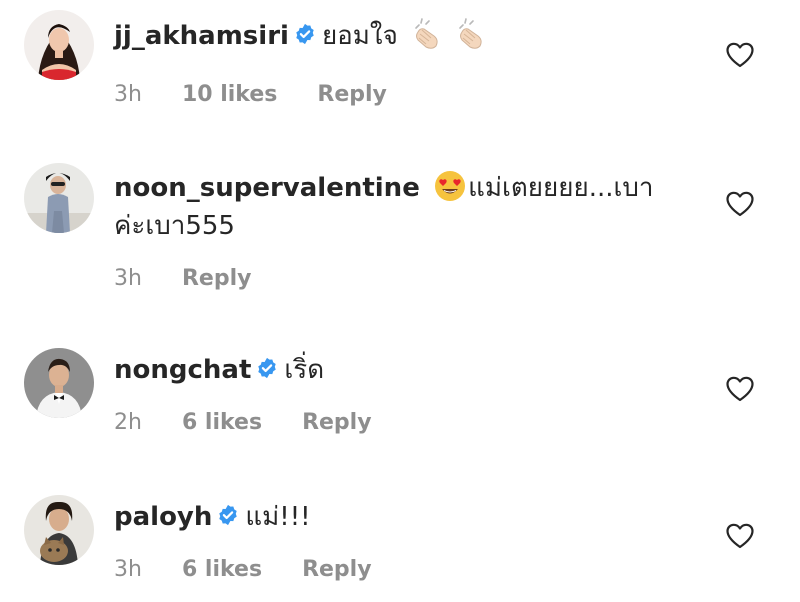 This screenshot has height=602, width=800. I want to click on username-link: nongchat, so click(182, 370).